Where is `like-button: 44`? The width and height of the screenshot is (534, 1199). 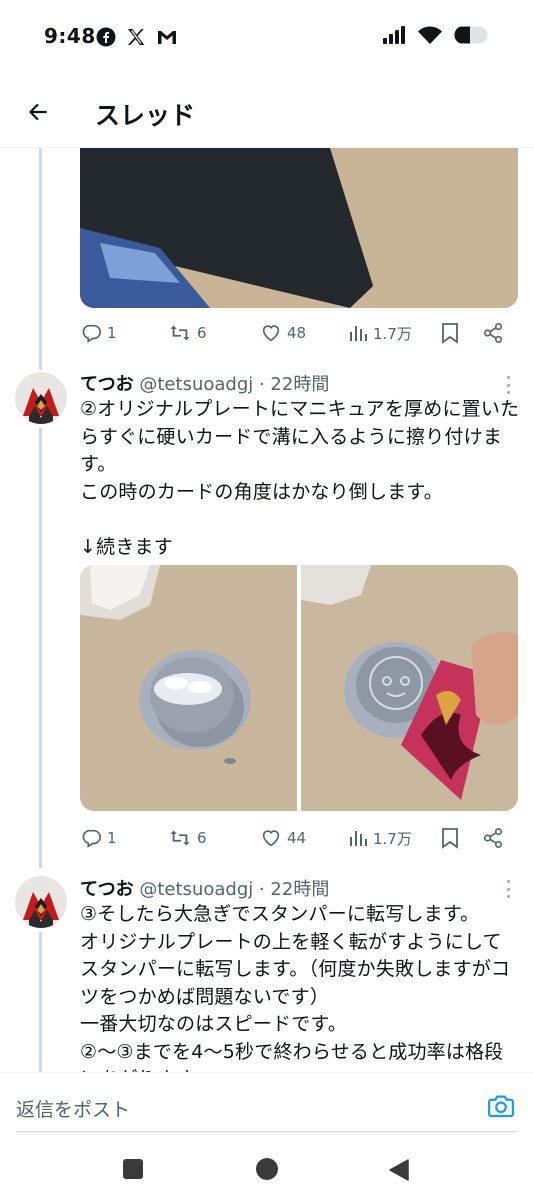
like-button: 44 is located at coordinates (304, 838).